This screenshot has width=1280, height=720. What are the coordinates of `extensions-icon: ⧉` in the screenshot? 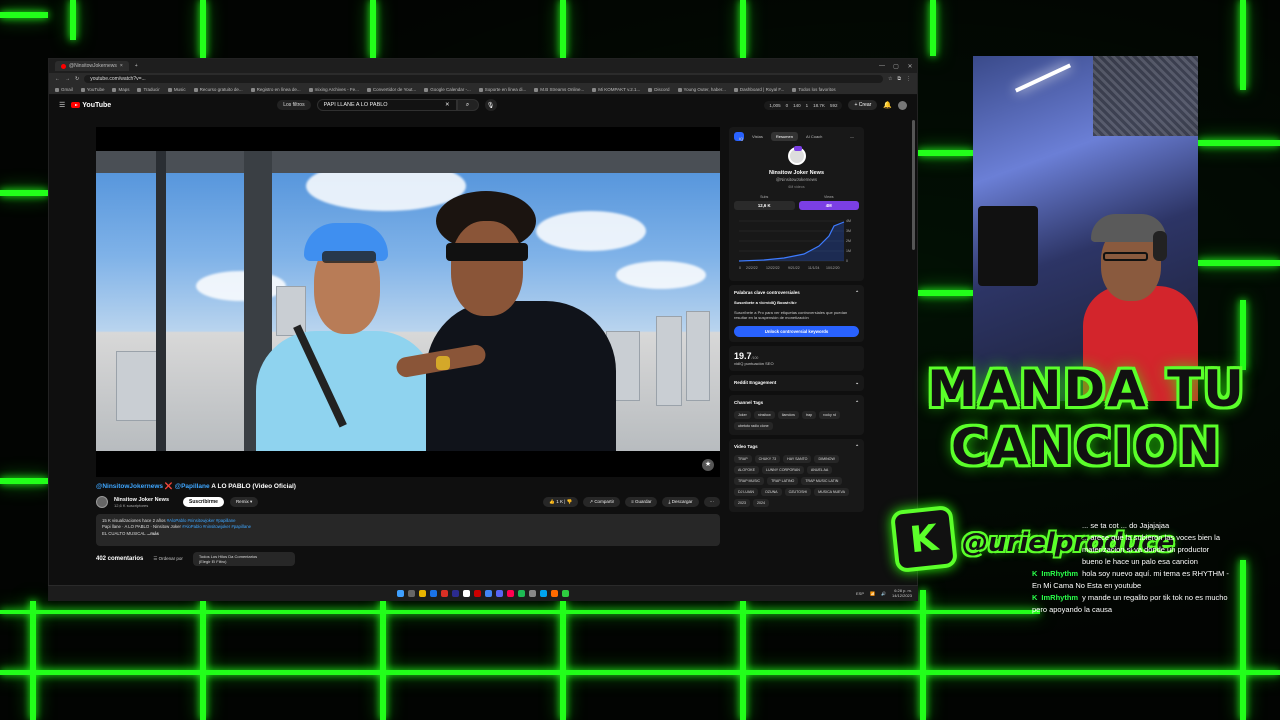 It's located at (899, 79).